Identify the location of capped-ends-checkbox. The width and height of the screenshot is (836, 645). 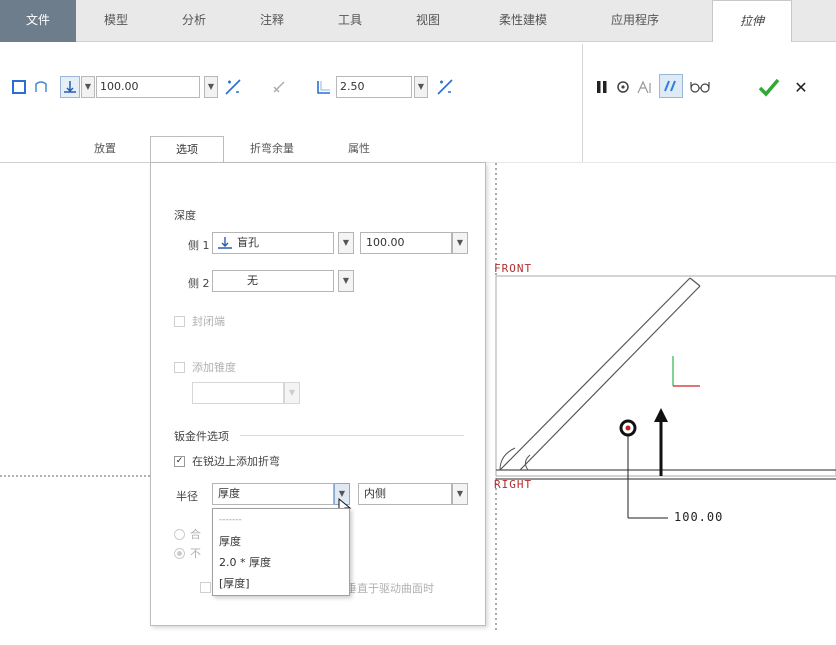
(179, 321).